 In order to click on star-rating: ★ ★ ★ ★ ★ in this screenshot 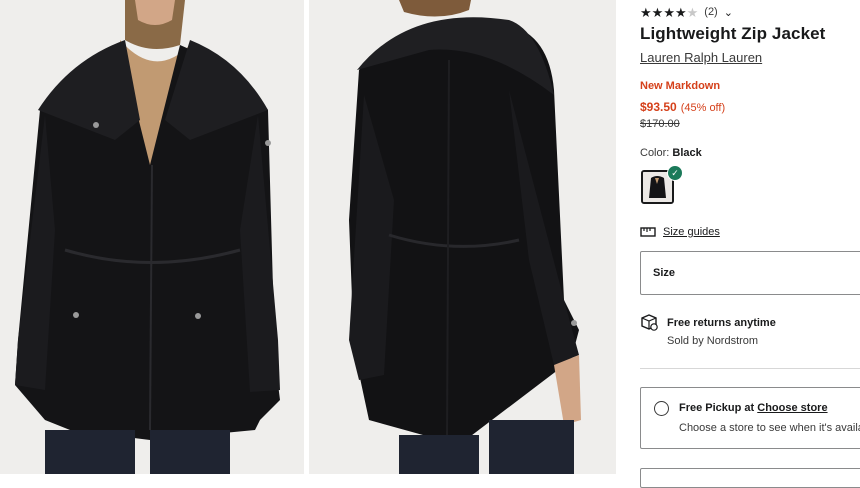, I will do `click(669, 12)`.